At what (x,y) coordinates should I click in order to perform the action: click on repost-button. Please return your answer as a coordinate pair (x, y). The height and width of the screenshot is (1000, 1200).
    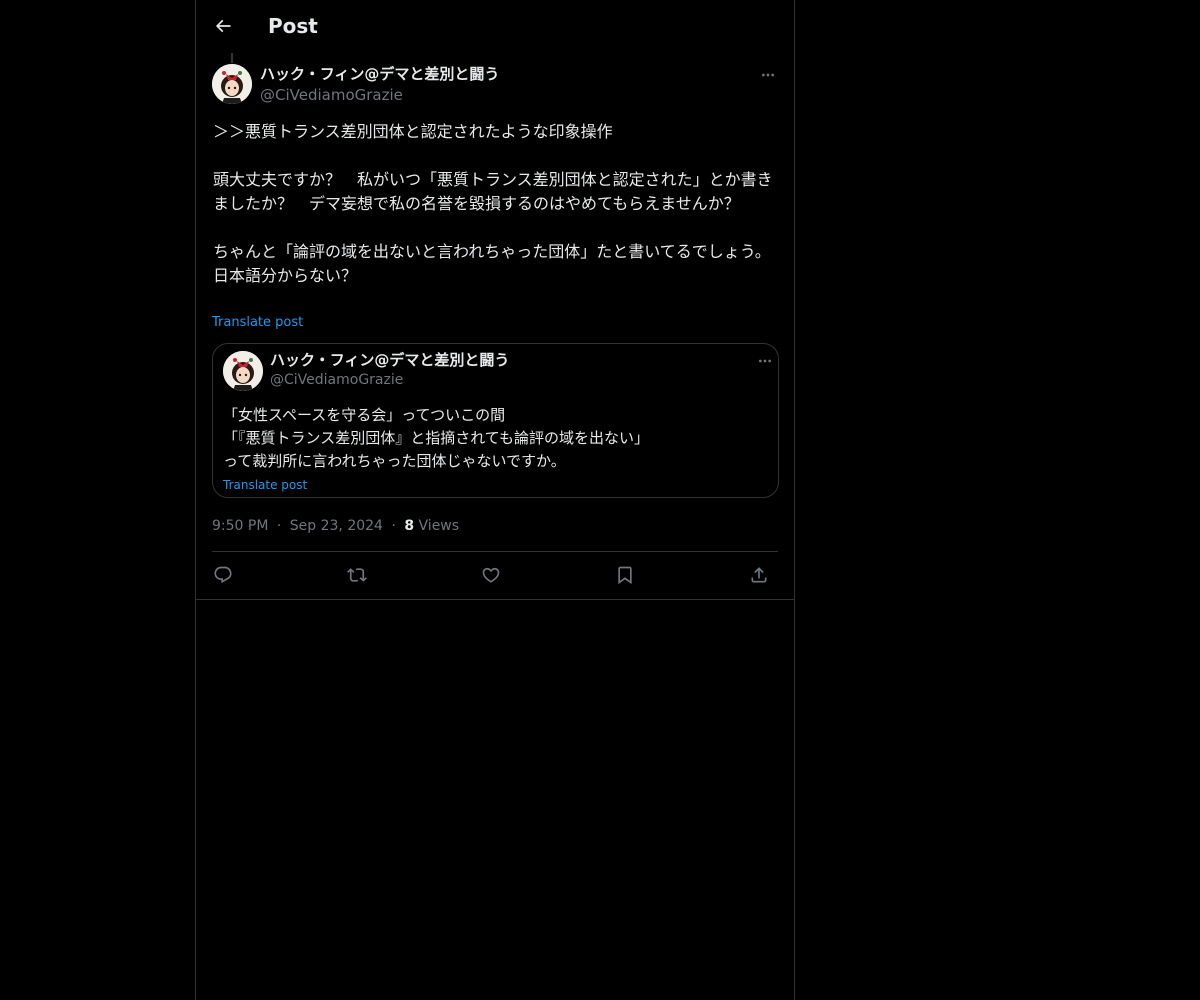
    Looking at the image, I should click on (357, 575).